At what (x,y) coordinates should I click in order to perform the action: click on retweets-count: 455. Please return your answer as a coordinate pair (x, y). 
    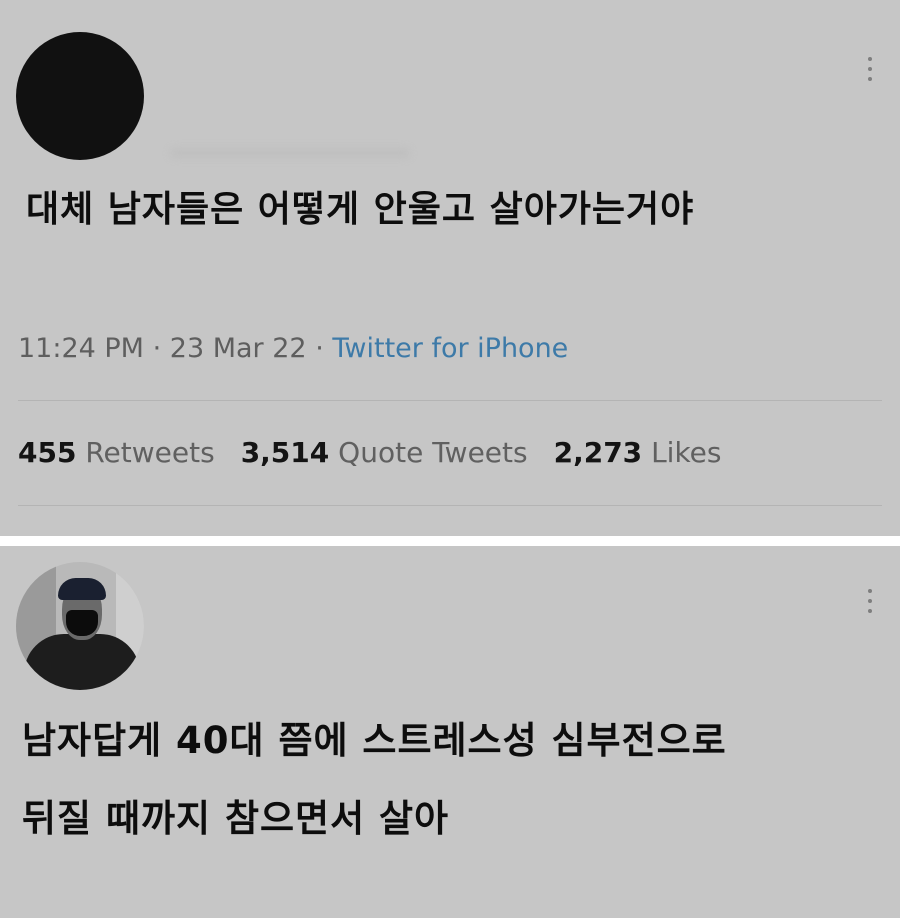
    Looking at the image, I should click on (47, 452).